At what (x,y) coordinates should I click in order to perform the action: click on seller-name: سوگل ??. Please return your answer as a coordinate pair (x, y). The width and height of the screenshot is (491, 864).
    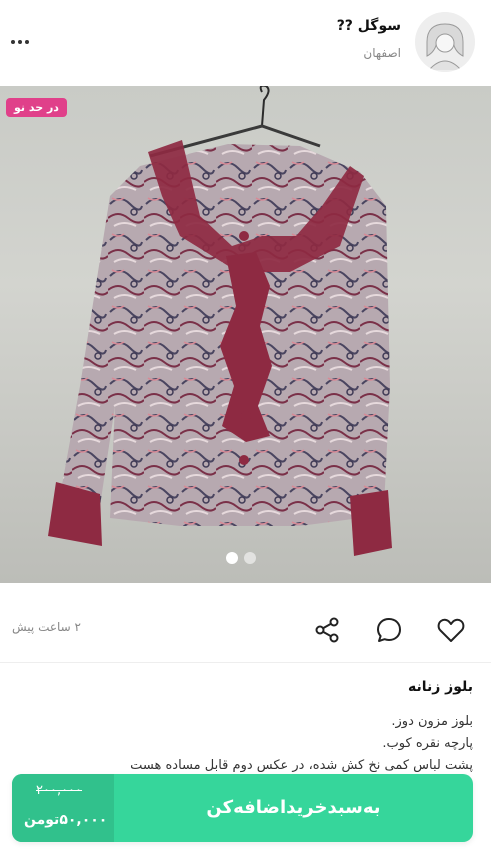
    Looking at the image, I should click on (369, 26).